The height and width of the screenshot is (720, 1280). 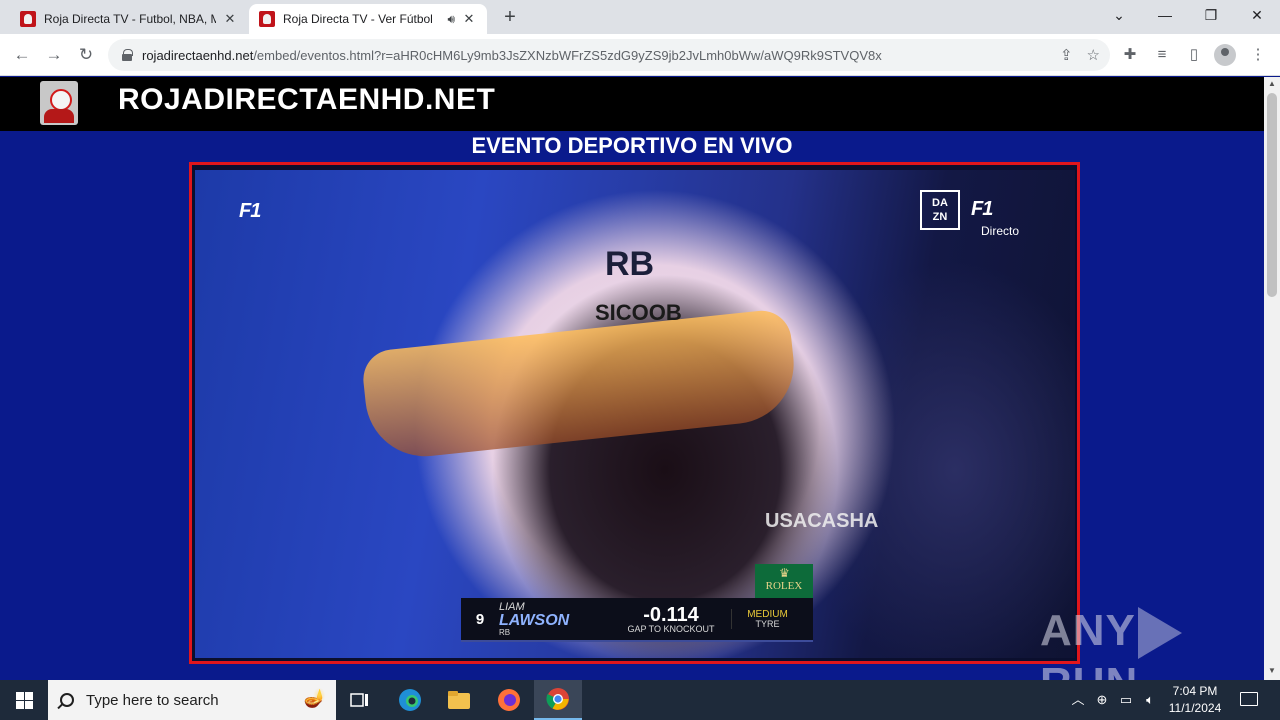 I want to click on task-view-button, so click(x=360, y=700).